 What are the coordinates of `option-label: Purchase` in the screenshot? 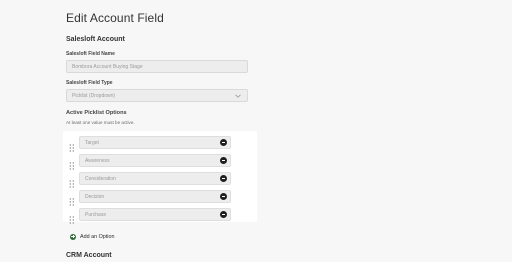 It's located at (96, 215).